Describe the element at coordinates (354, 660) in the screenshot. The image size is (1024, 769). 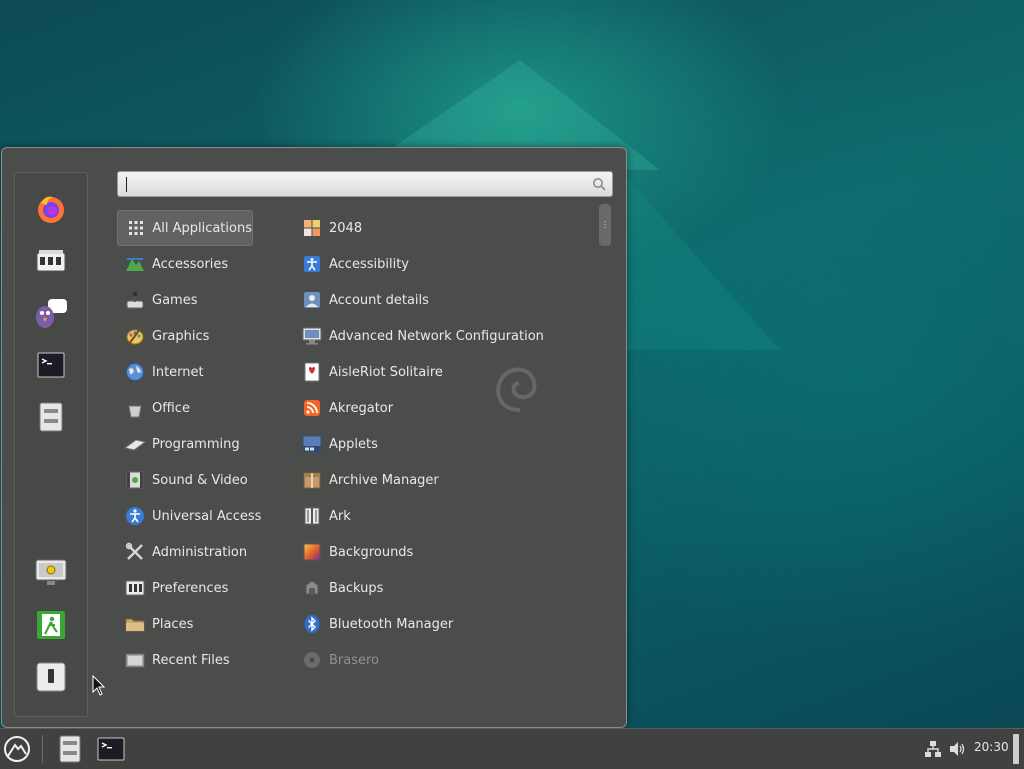
I see `app-label: Brasero` at that location.